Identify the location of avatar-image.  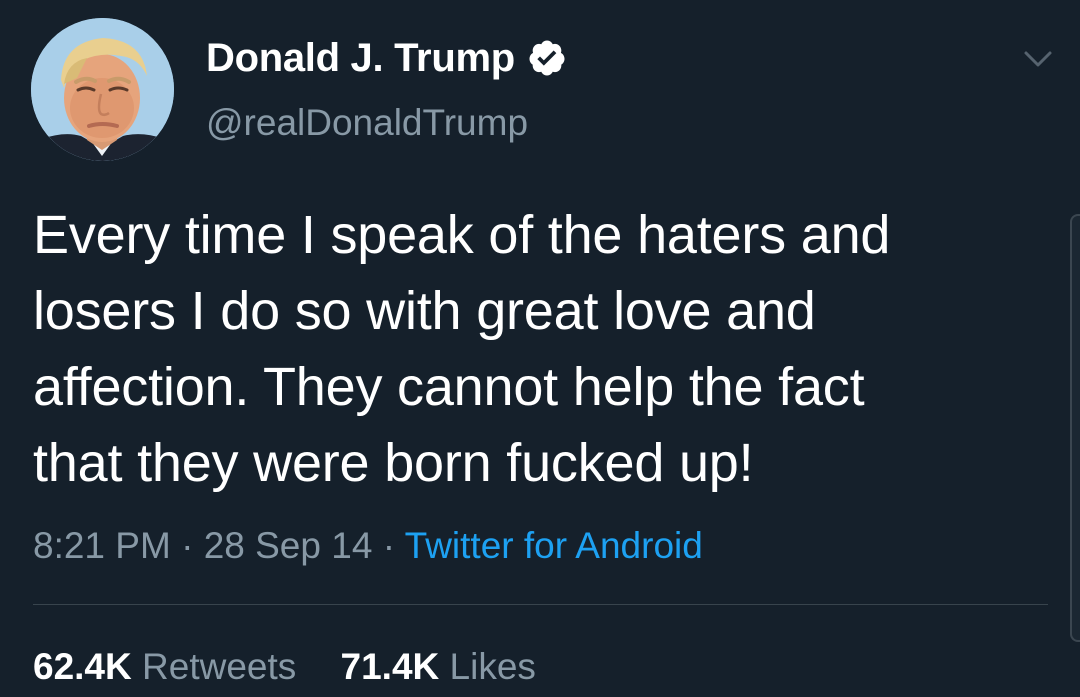
(102, 89).